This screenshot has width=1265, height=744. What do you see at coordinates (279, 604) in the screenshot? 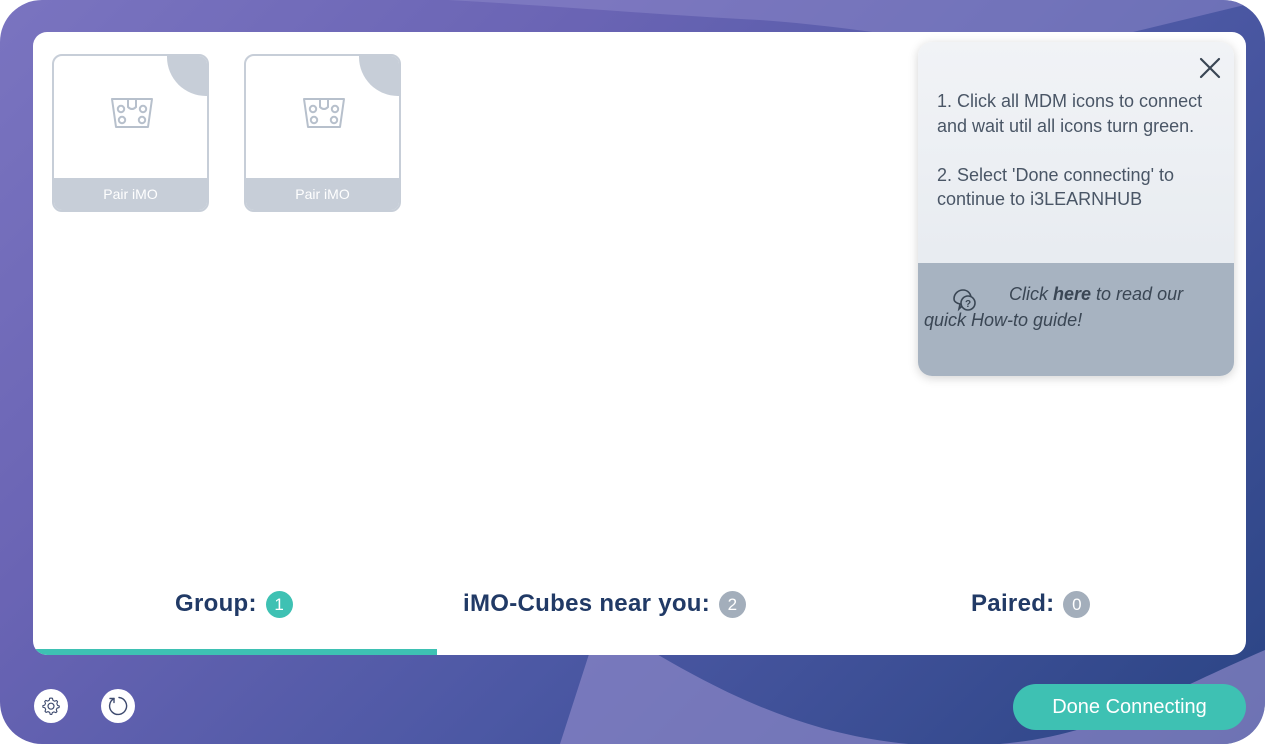
I see `count-badge: 1` at bounding box center [279, 604].